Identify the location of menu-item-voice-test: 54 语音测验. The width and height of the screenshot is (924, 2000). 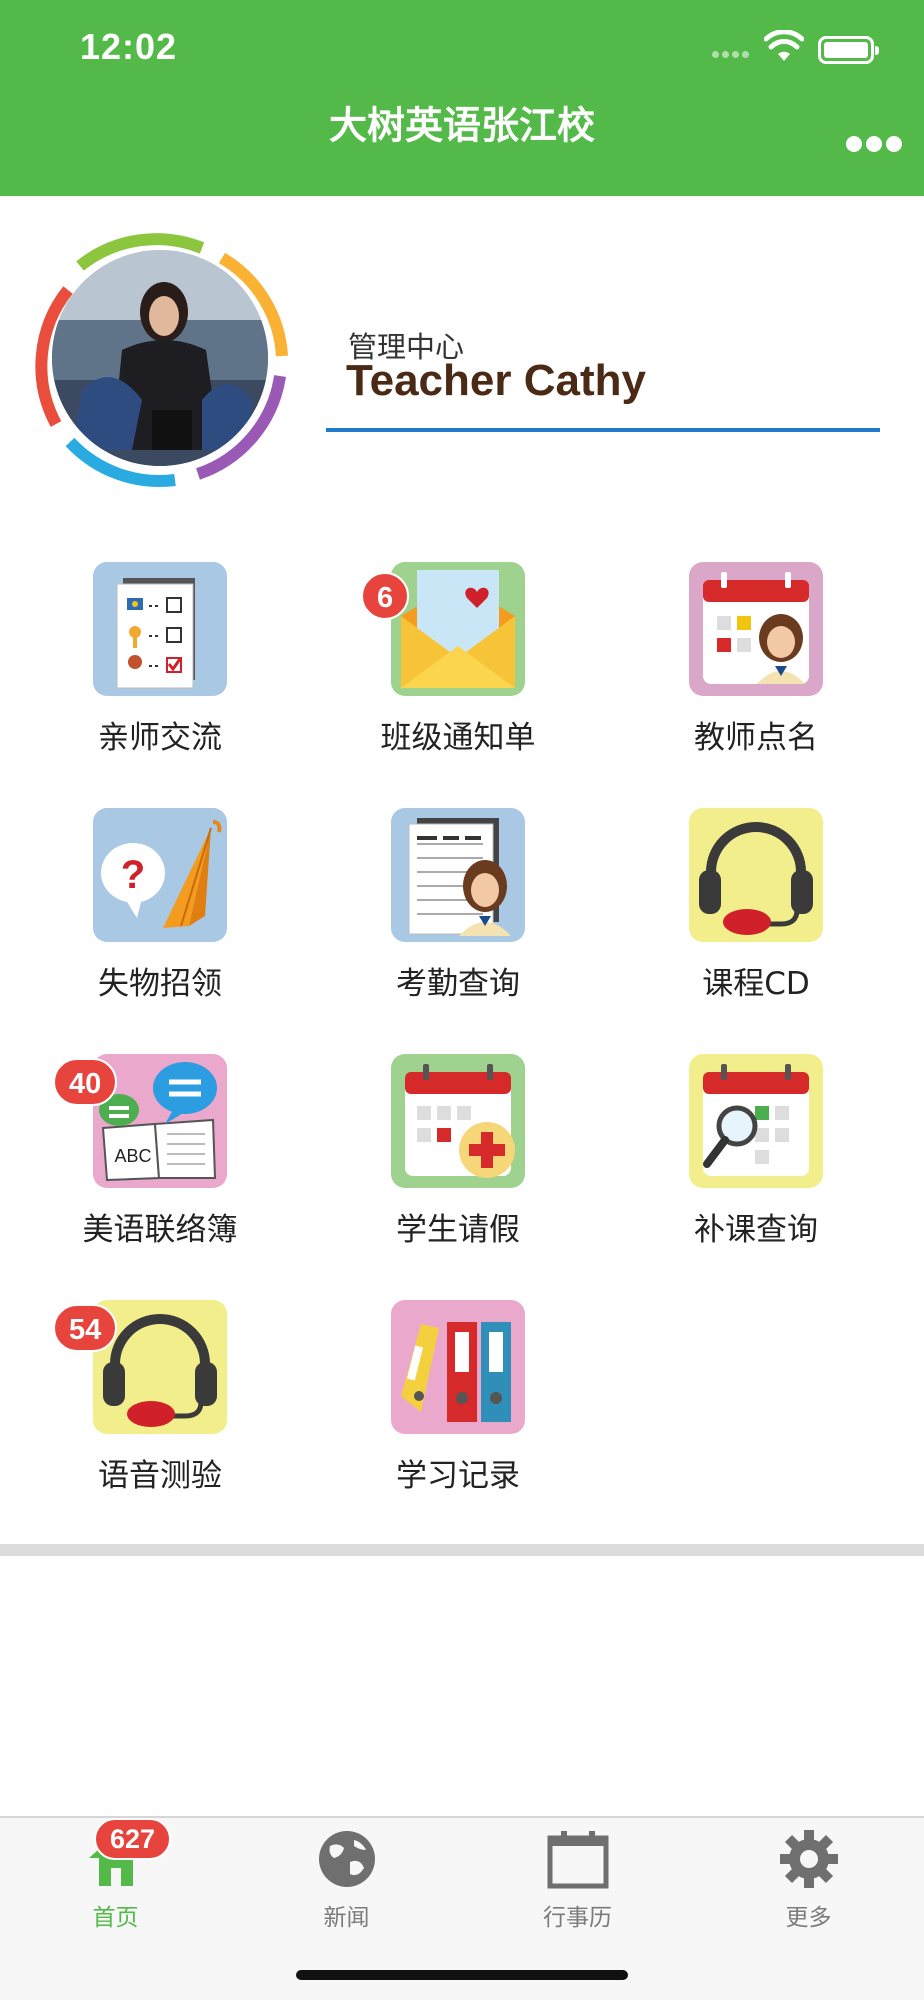
(157, 1415).